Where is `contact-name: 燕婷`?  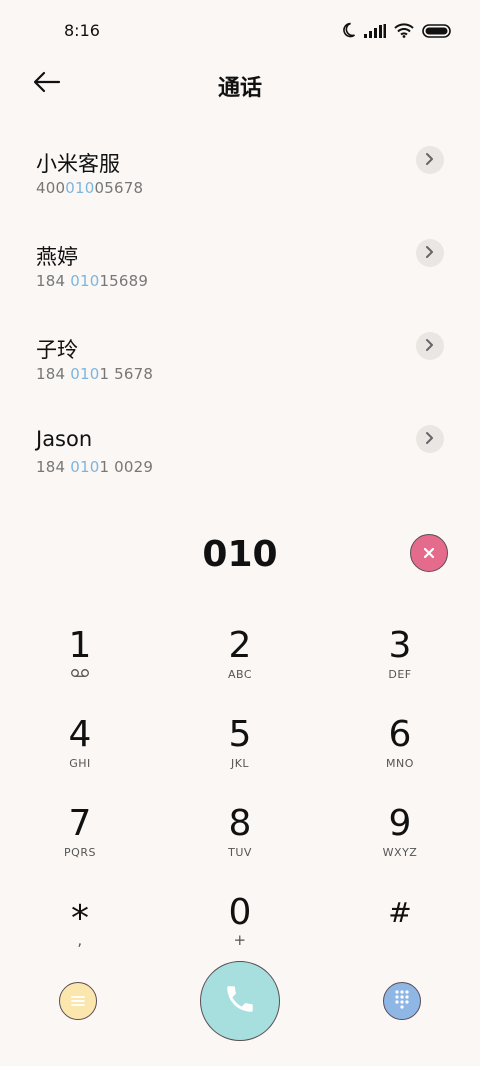
contact-name: 燕婷 is located at coordinates (57, 257).